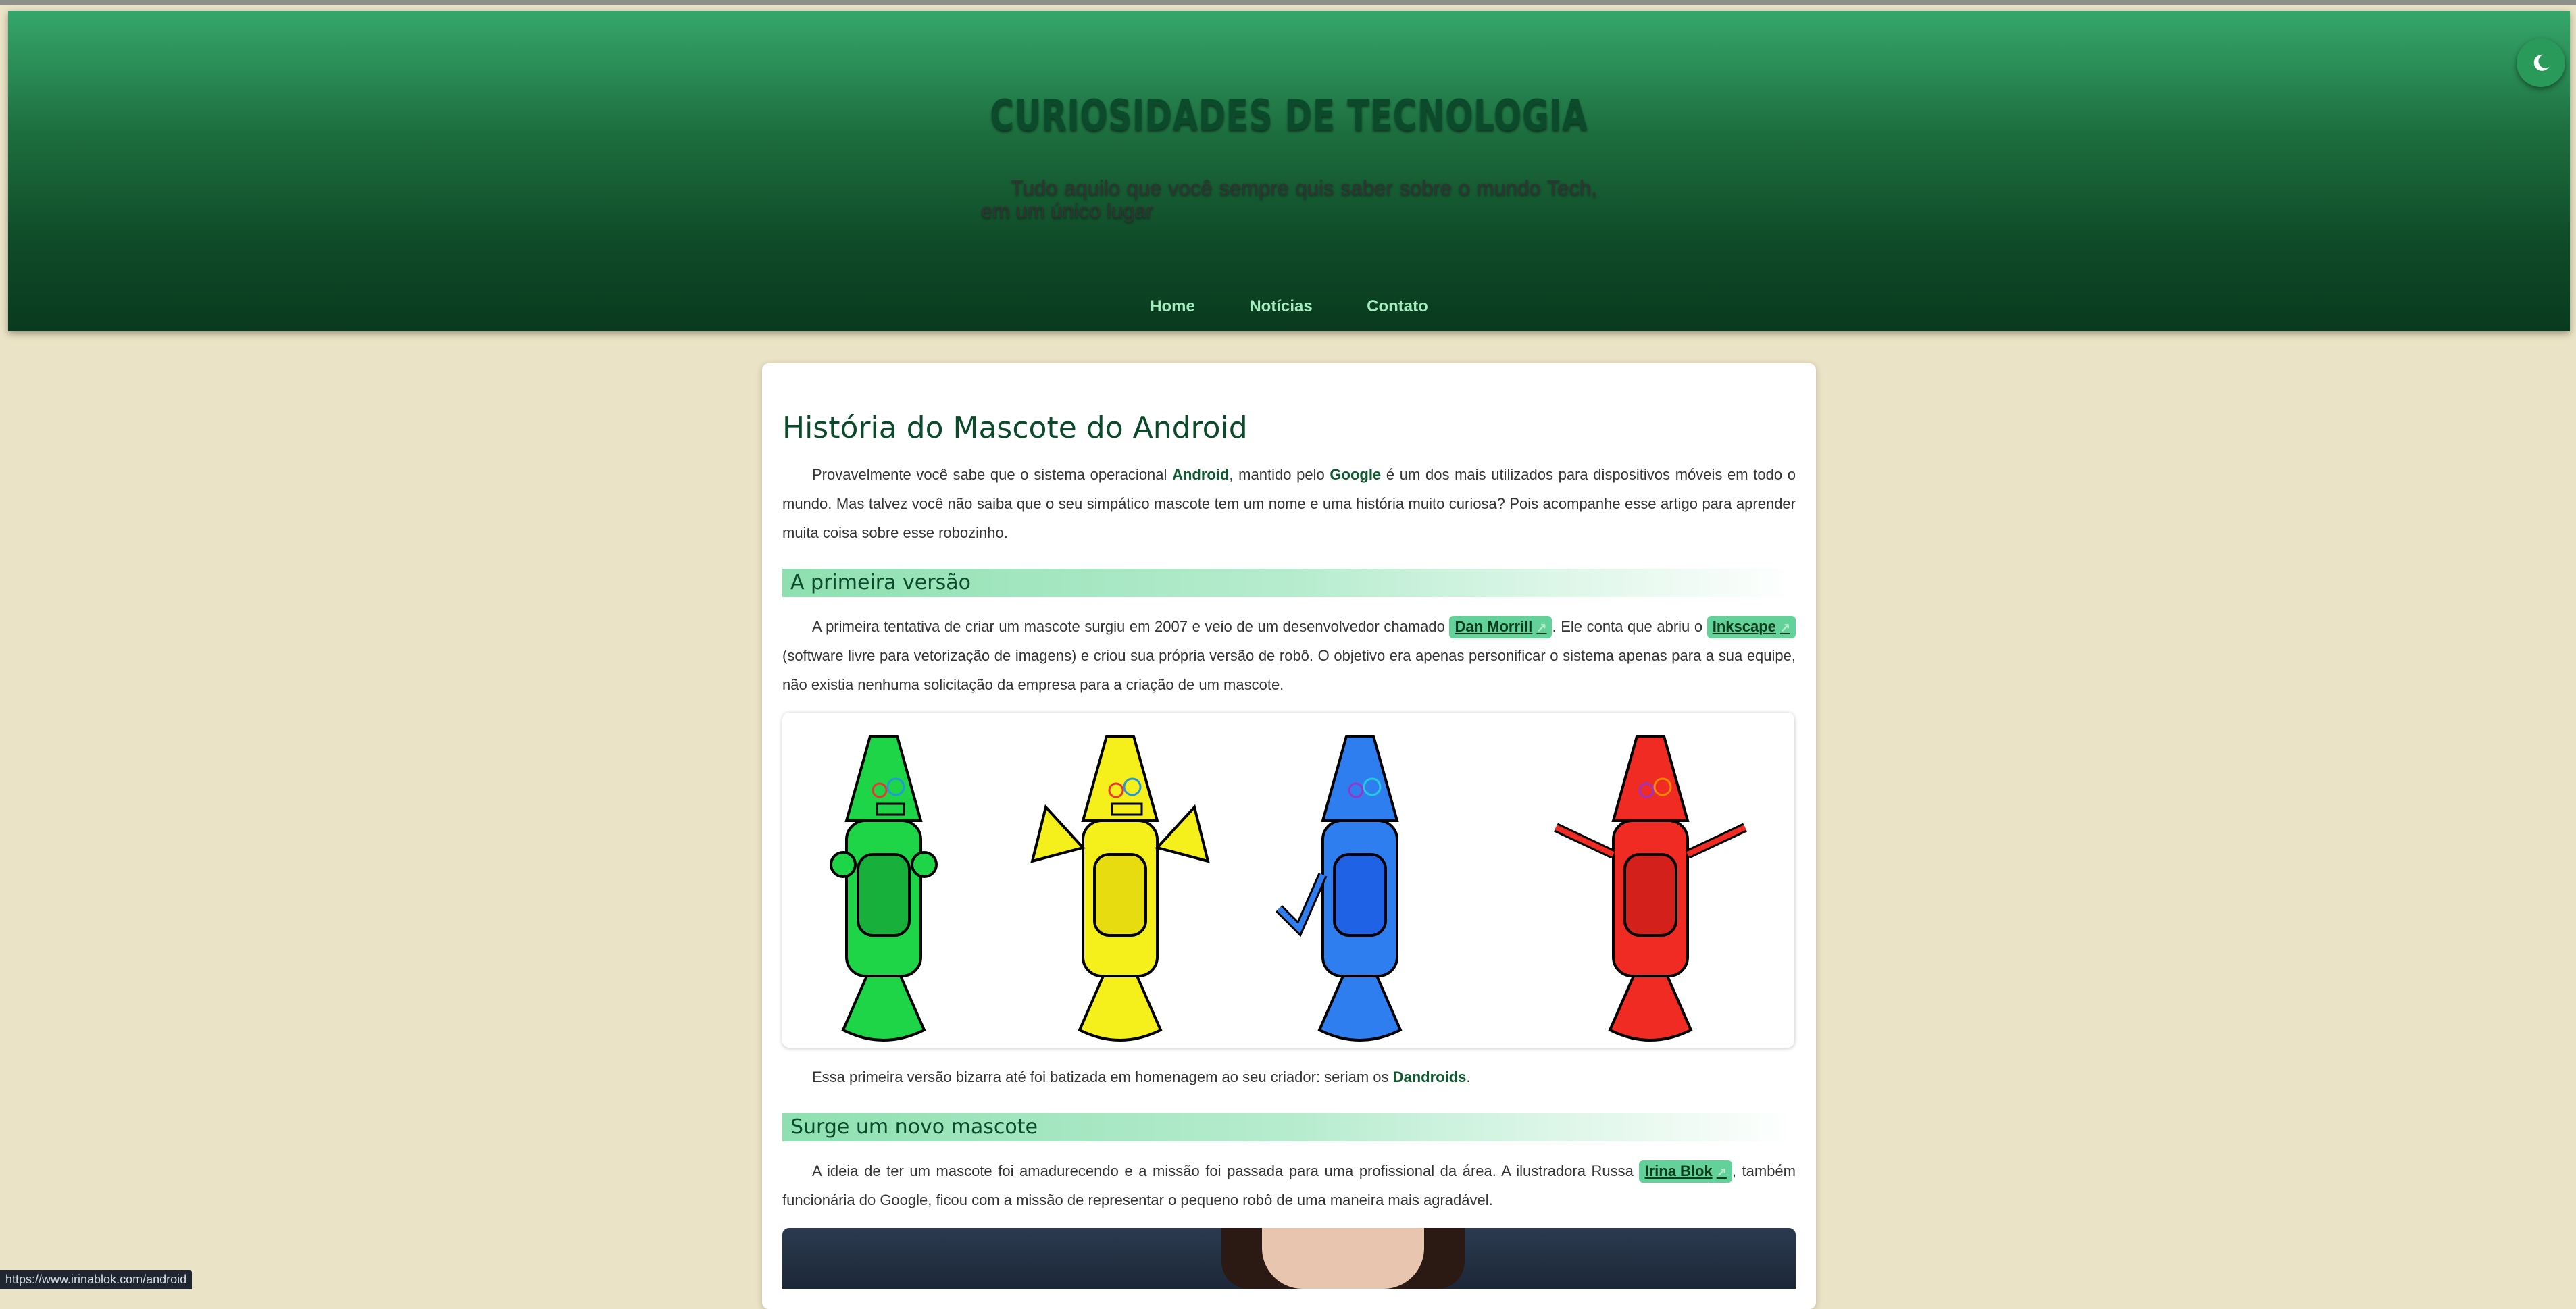  What do you see at coordinates (1744, 626) in the screenshot?
I see `link-inkscape-label: Inkscape` at bounding box center [1744, 626].